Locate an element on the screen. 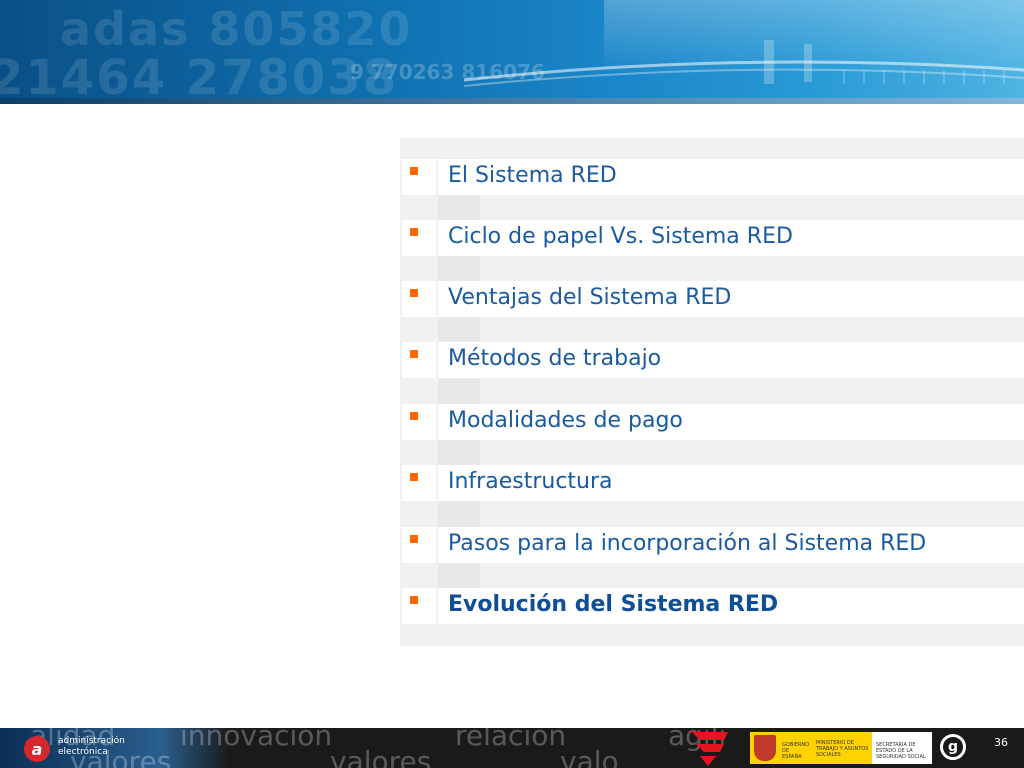  gi-logo: g is located at coordinates (981, 748).